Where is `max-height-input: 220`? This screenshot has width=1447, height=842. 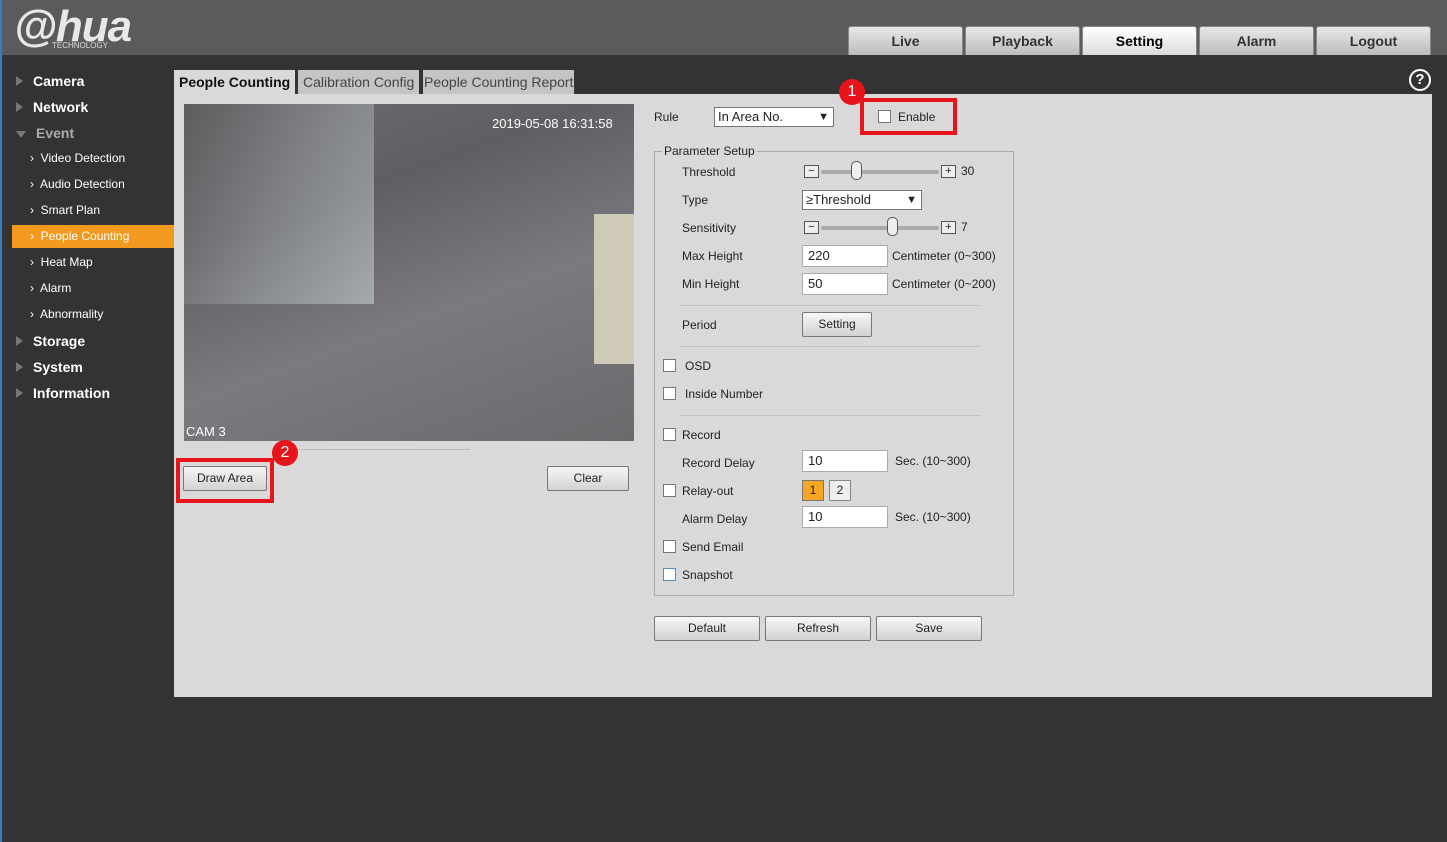
max-height-input: 220 is located at coordinates (845, 256).